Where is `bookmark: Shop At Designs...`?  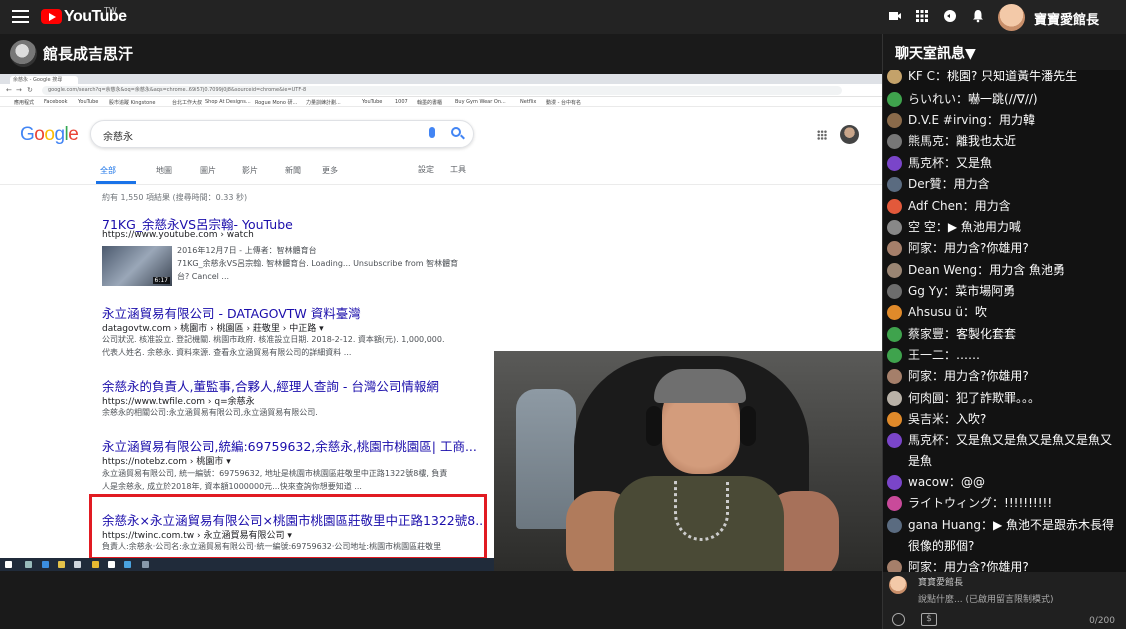
bookmark: Shop At Designs... is located at coordinates (228, 102).